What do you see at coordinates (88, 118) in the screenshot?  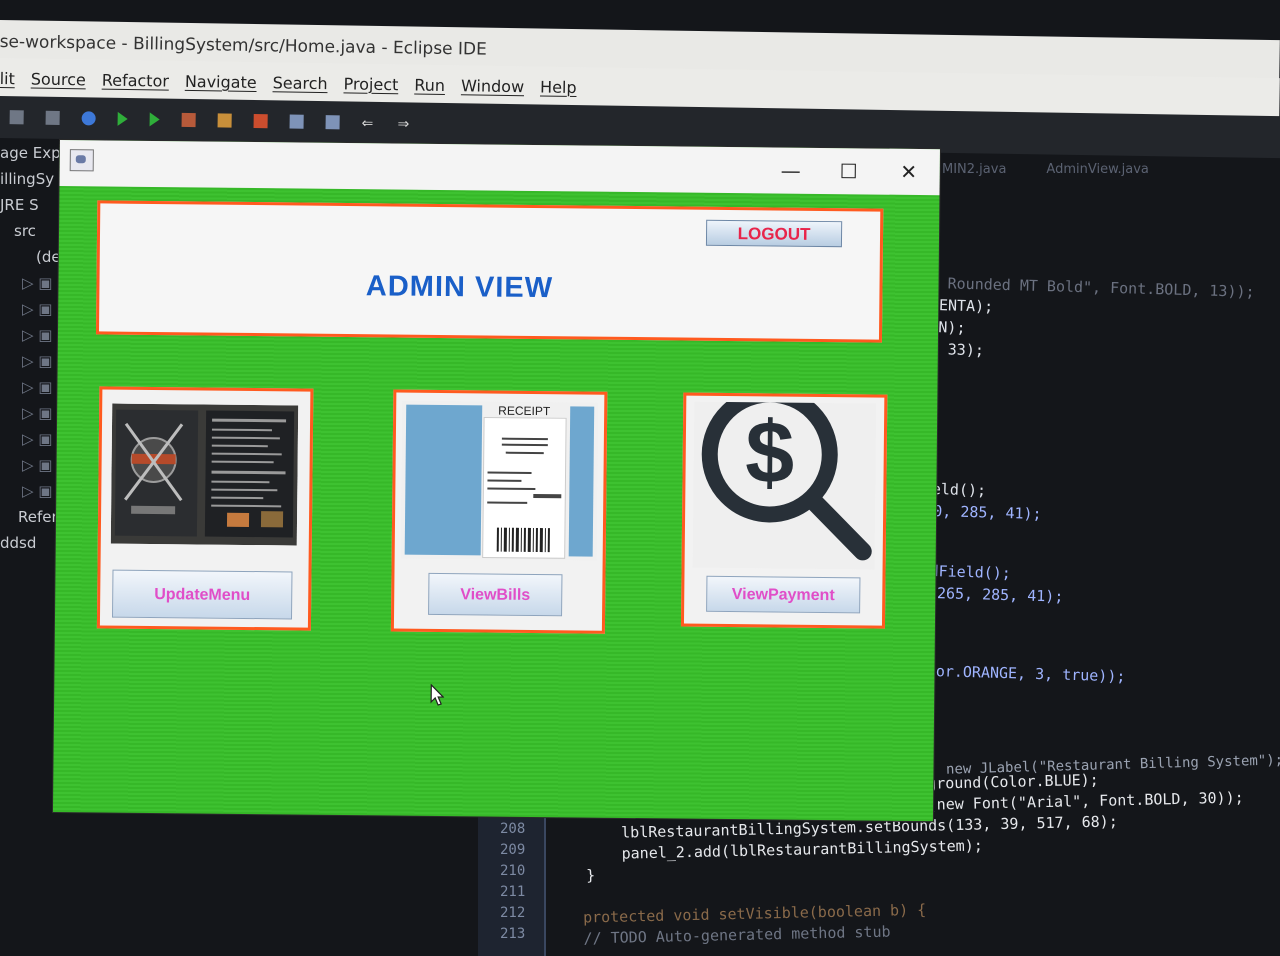 I see `debug-icon` at bounding box center [88, 118].